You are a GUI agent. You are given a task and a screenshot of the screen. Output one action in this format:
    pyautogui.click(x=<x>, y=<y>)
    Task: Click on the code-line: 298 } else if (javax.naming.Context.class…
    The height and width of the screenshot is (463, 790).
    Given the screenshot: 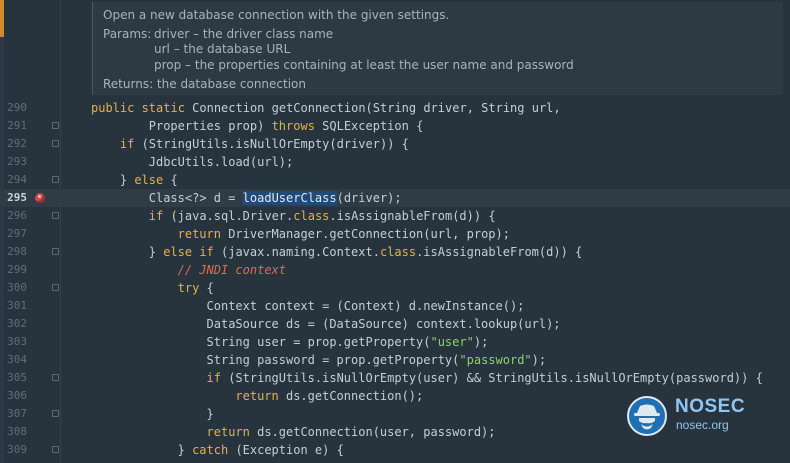 What is the action you would take?
    pyautogui.click(x=395, y=252)
    